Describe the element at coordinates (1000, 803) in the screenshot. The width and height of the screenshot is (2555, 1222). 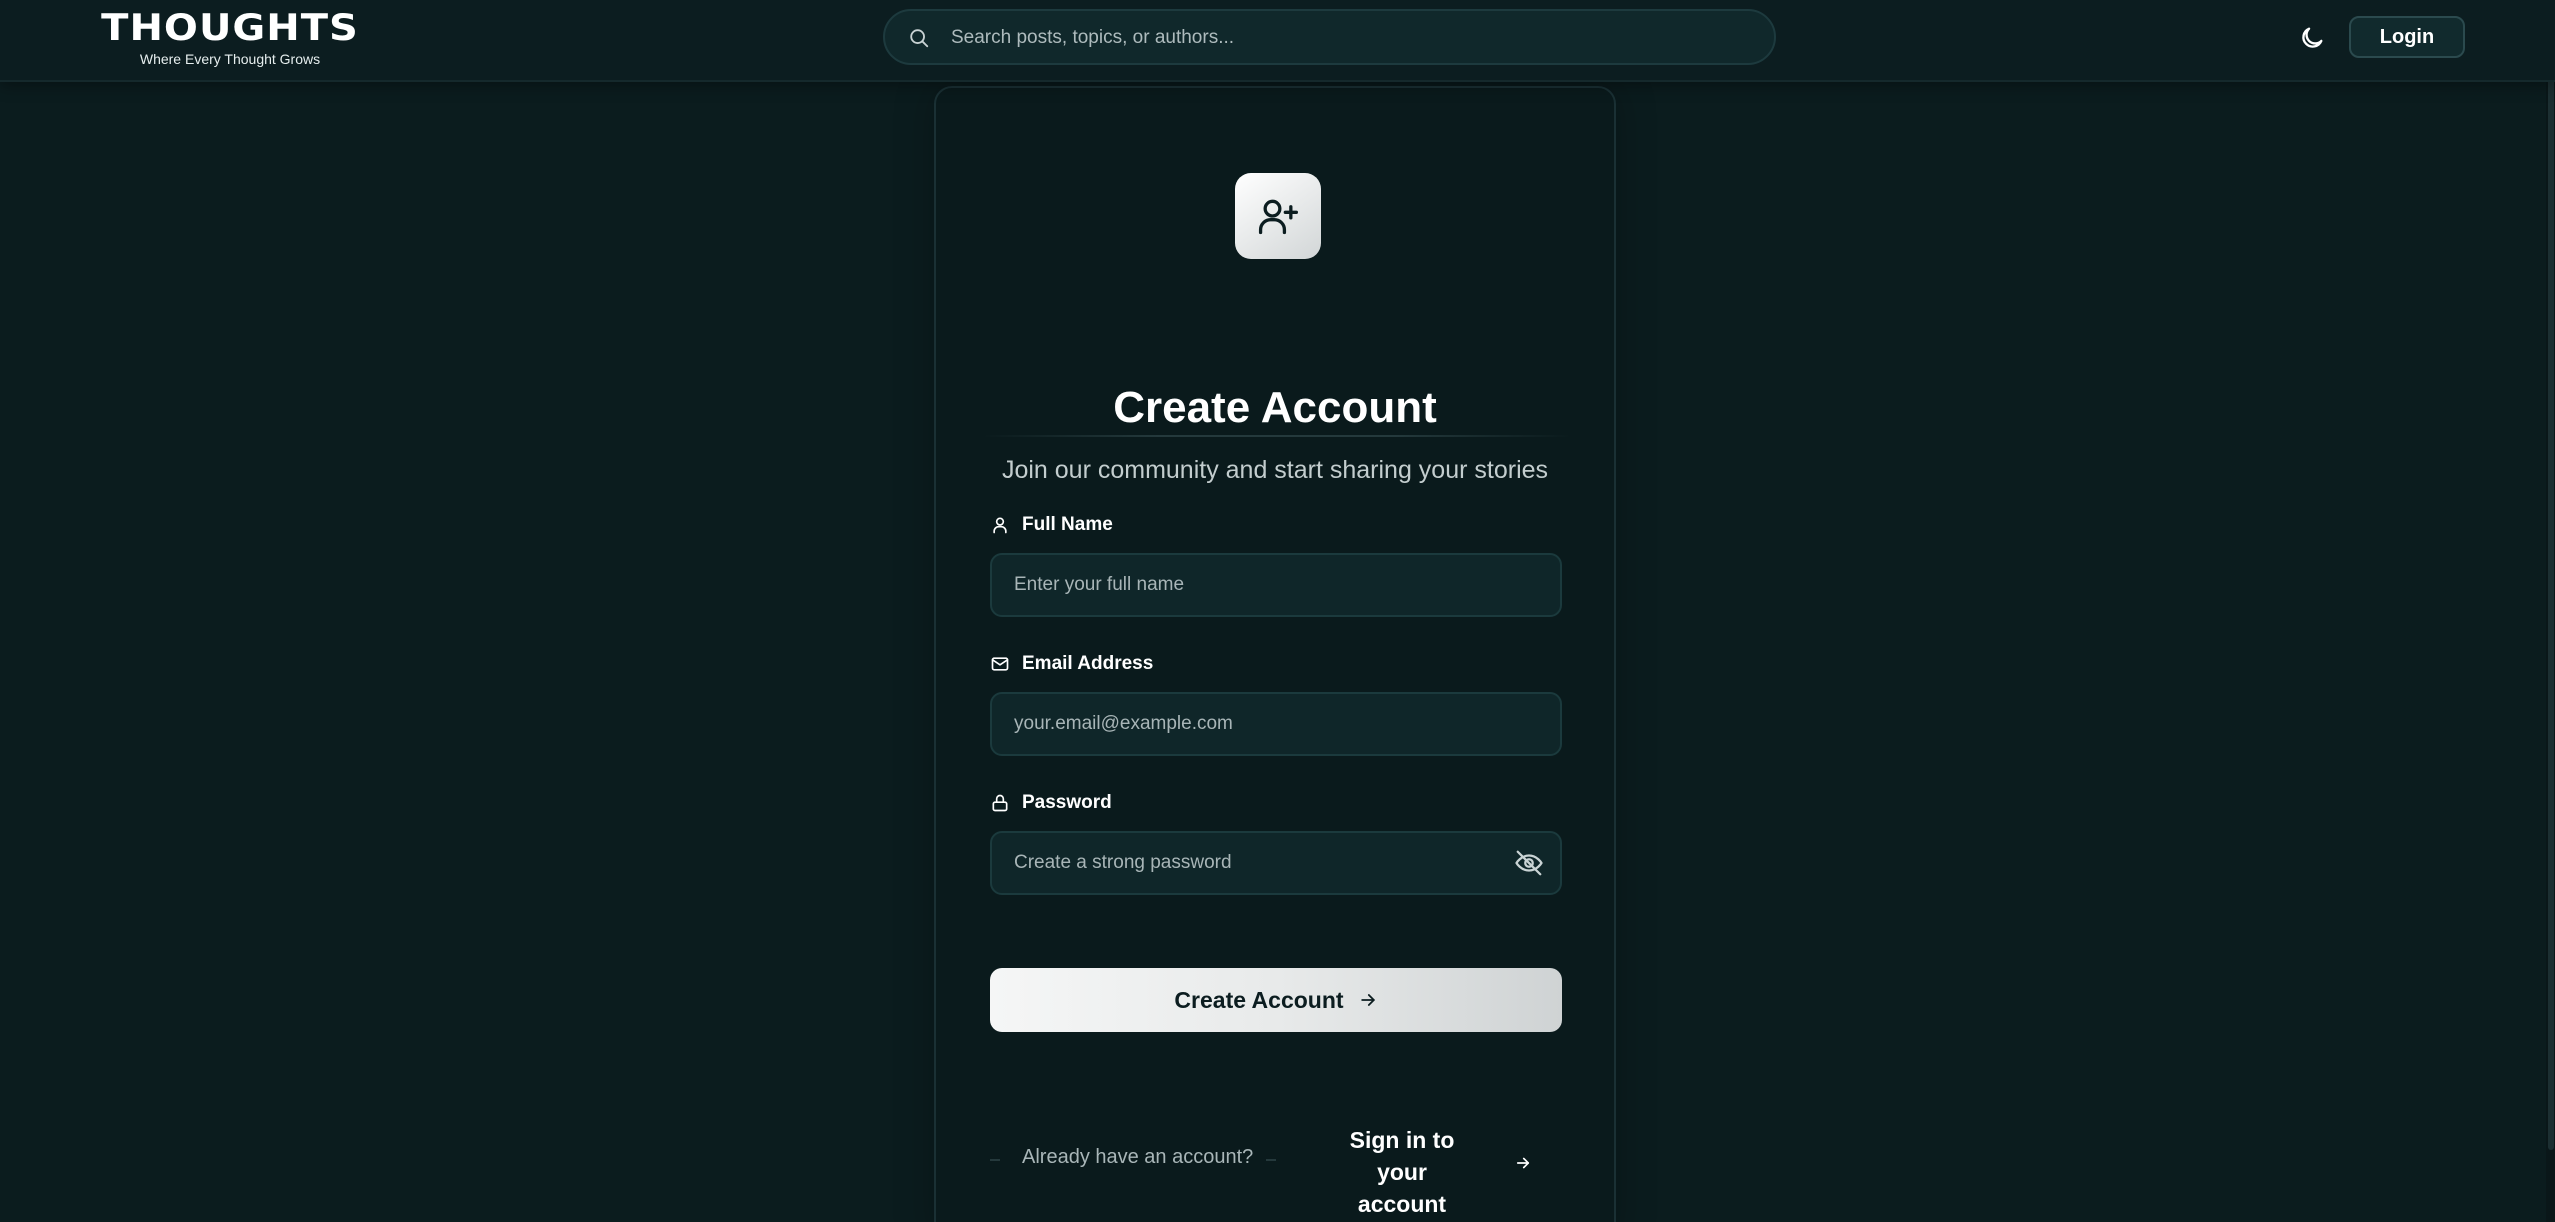
I see `lock-icon` at that location.